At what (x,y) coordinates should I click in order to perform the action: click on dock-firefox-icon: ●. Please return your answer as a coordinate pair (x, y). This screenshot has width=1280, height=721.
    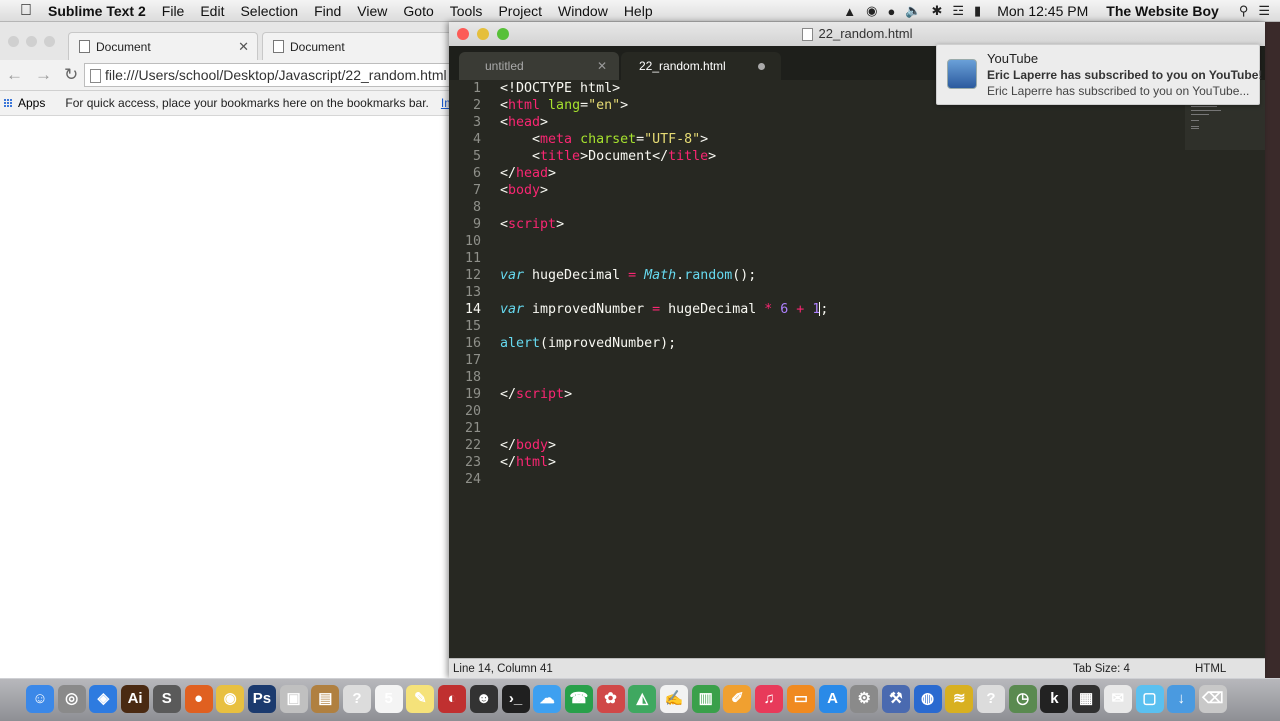
    Looking at the image, I should click on (198, 699).